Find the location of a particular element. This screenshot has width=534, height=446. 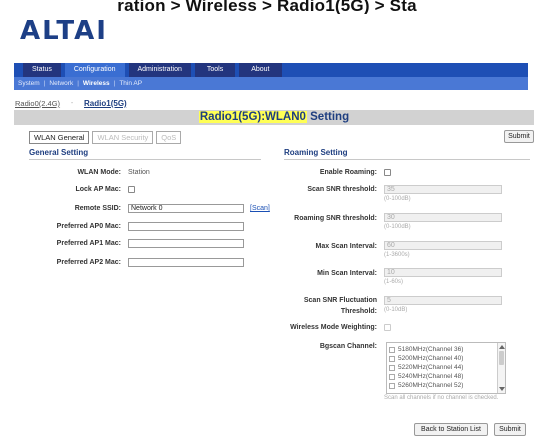

scan-snr-label: Scan SNR threshold: is located at coordinates (342, 189).